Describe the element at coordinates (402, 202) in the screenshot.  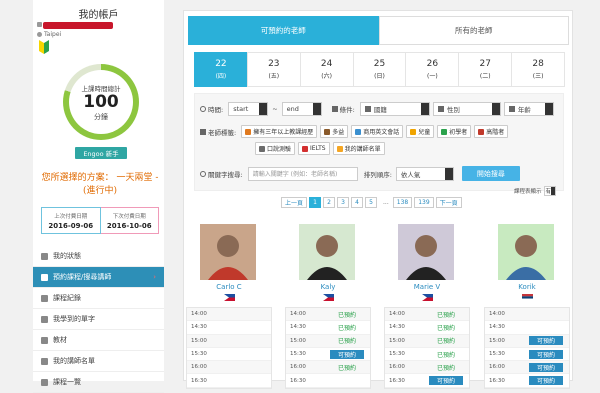
I see `page-button: 138` at that location.